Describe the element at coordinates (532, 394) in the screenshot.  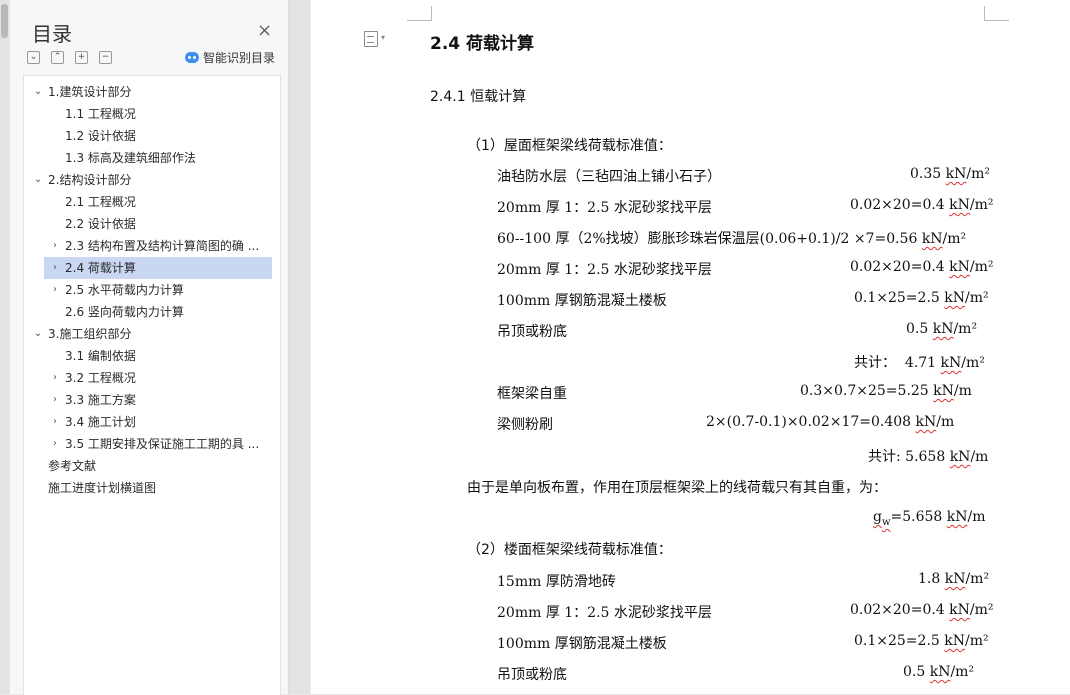
I see `roof-row-7-label: 框架梁自重` at that location.